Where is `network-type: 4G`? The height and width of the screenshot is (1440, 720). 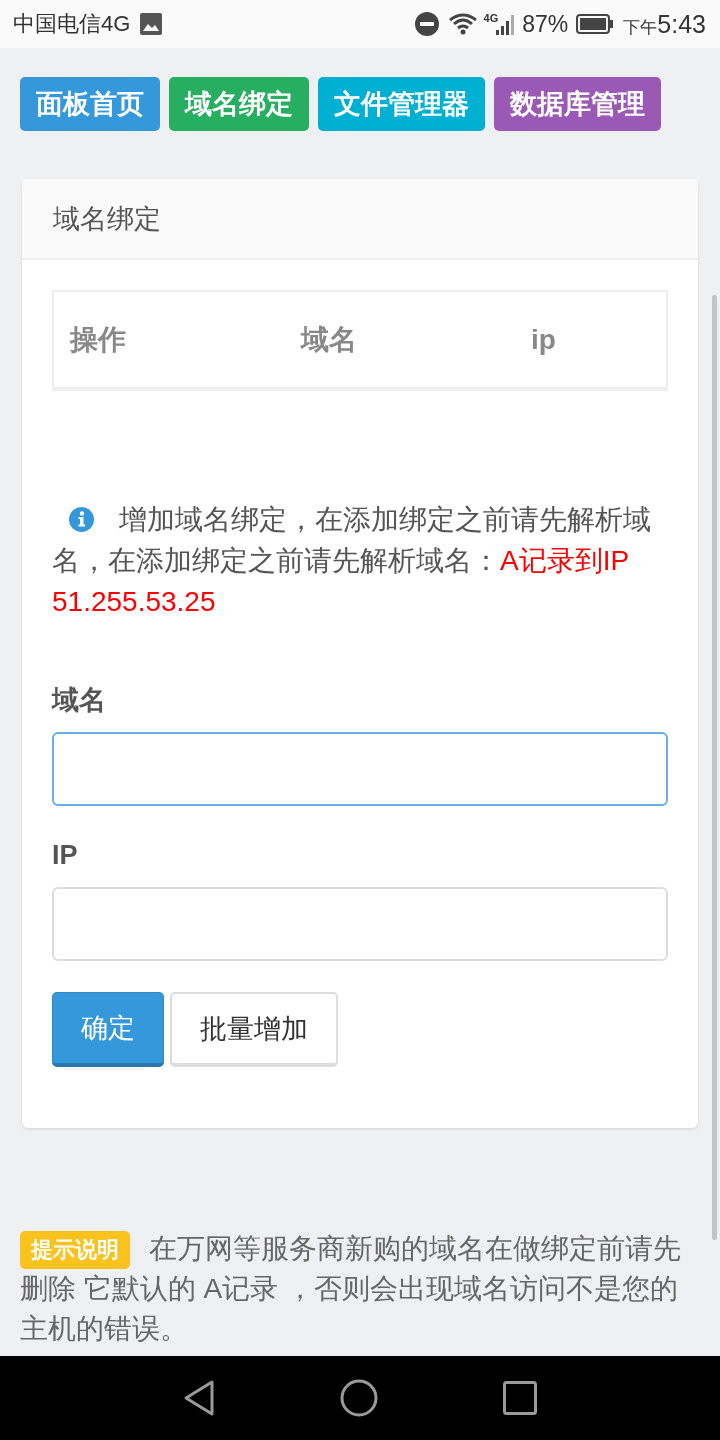
network-type: 4G is located at coordinates (491, 18).